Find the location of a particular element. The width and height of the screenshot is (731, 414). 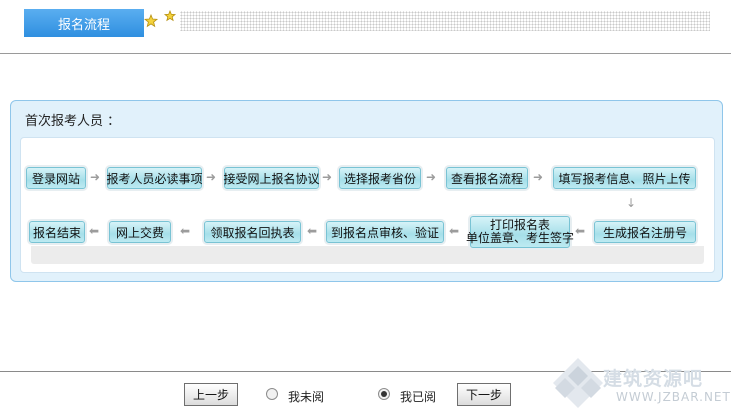

header-dotted-band is located at coordinates (445, 21).